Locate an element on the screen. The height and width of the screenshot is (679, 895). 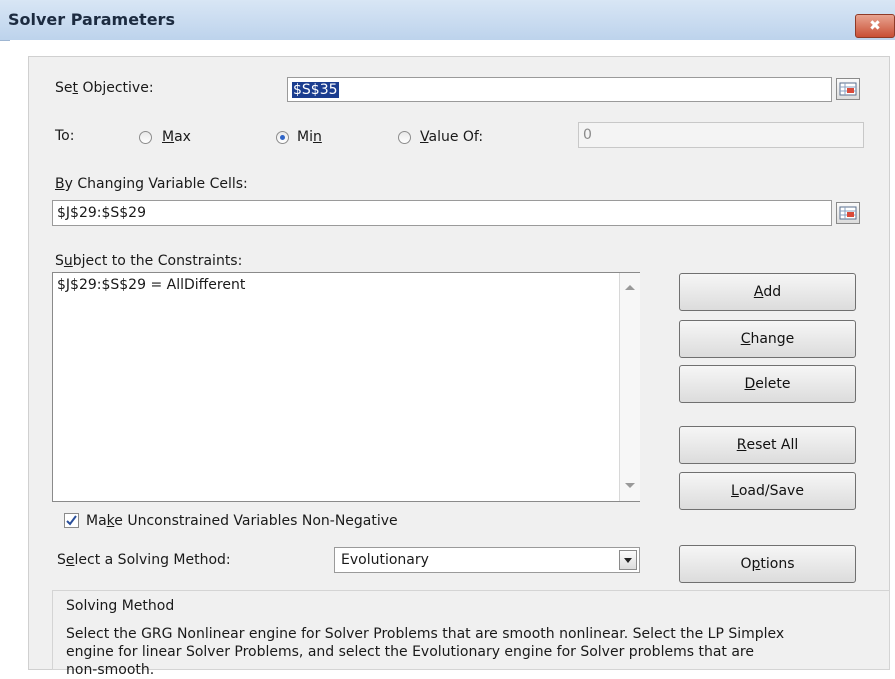
max-radio-label: Max is located at coordinates (176, 137).